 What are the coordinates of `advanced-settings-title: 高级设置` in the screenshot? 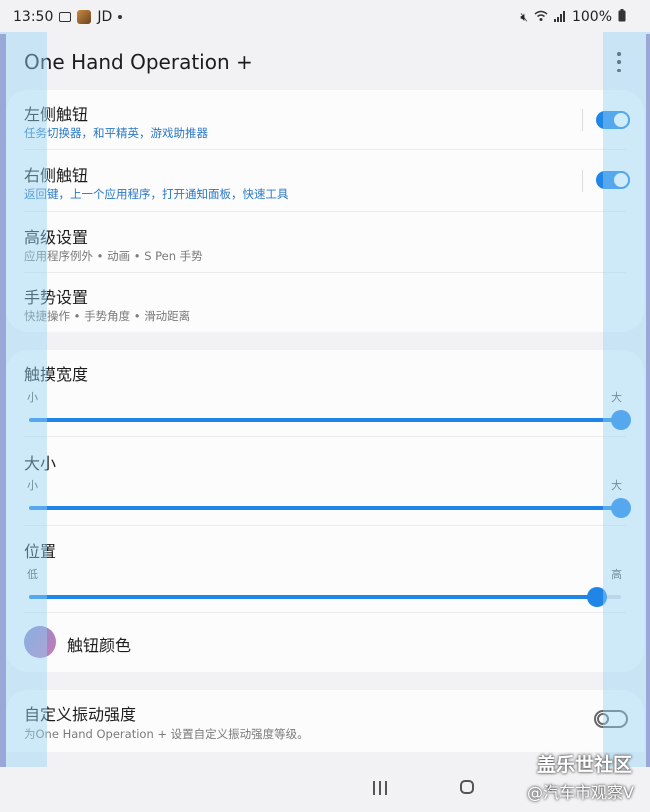 It's located at (56, 237).